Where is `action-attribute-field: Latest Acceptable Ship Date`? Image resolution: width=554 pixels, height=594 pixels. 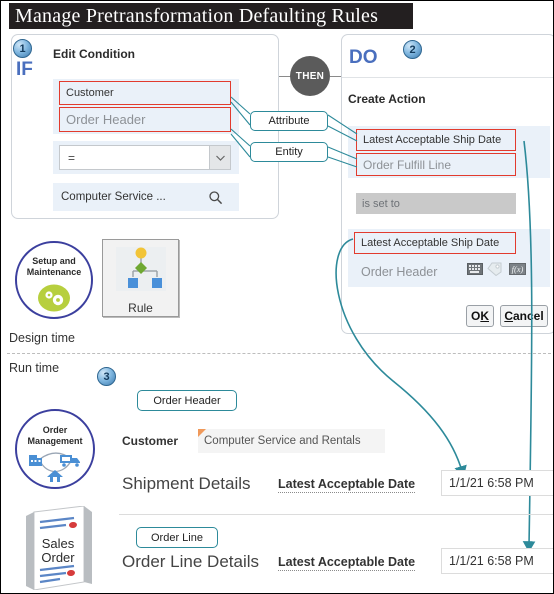
action-attribute-field: Latest Acceptable Ship Date is located at coordinates (436, 140).